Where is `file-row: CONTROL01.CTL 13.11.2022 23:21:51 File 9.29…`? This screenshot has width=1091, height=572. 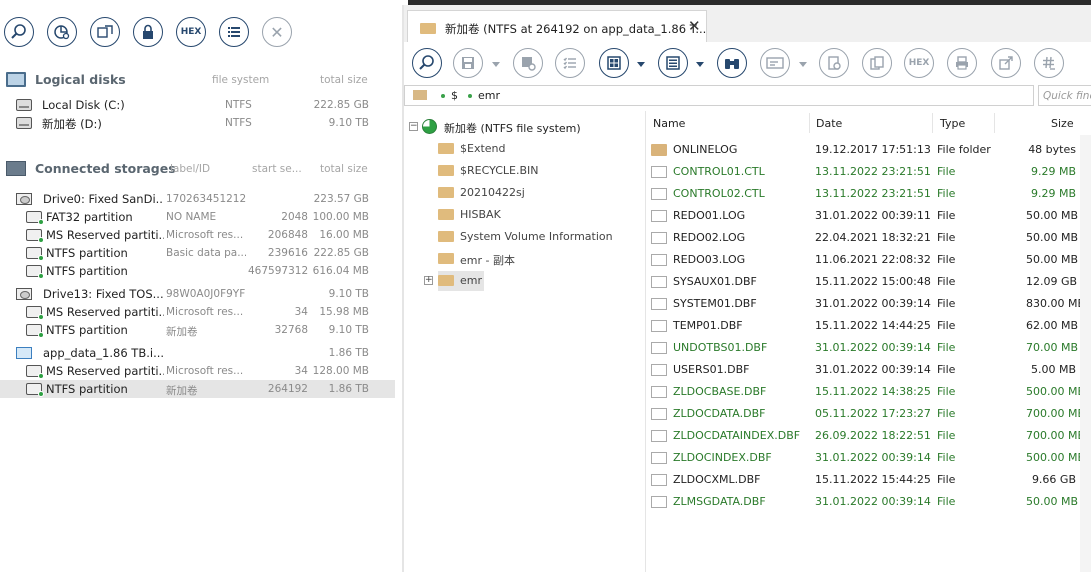
file-row: CONTROL01.CTL 13.11.2022 23:21:51 File 9.29… is located at coordinates (868, 172).